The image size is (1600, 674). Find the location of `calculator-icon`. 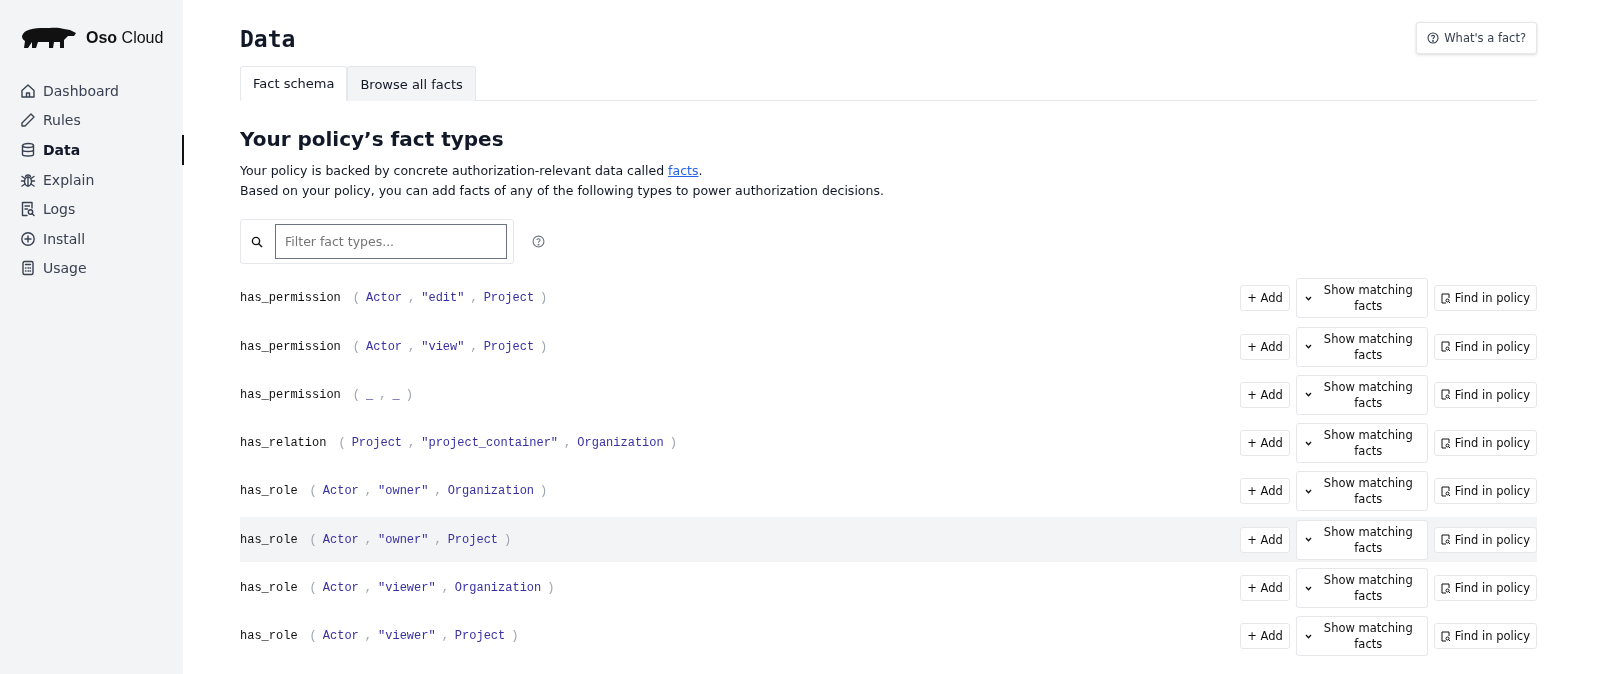

calculator-icon is located at coordinates (28, 268).